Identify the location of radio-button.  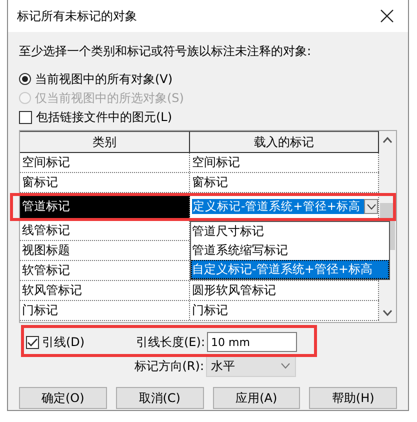
(25, 79).